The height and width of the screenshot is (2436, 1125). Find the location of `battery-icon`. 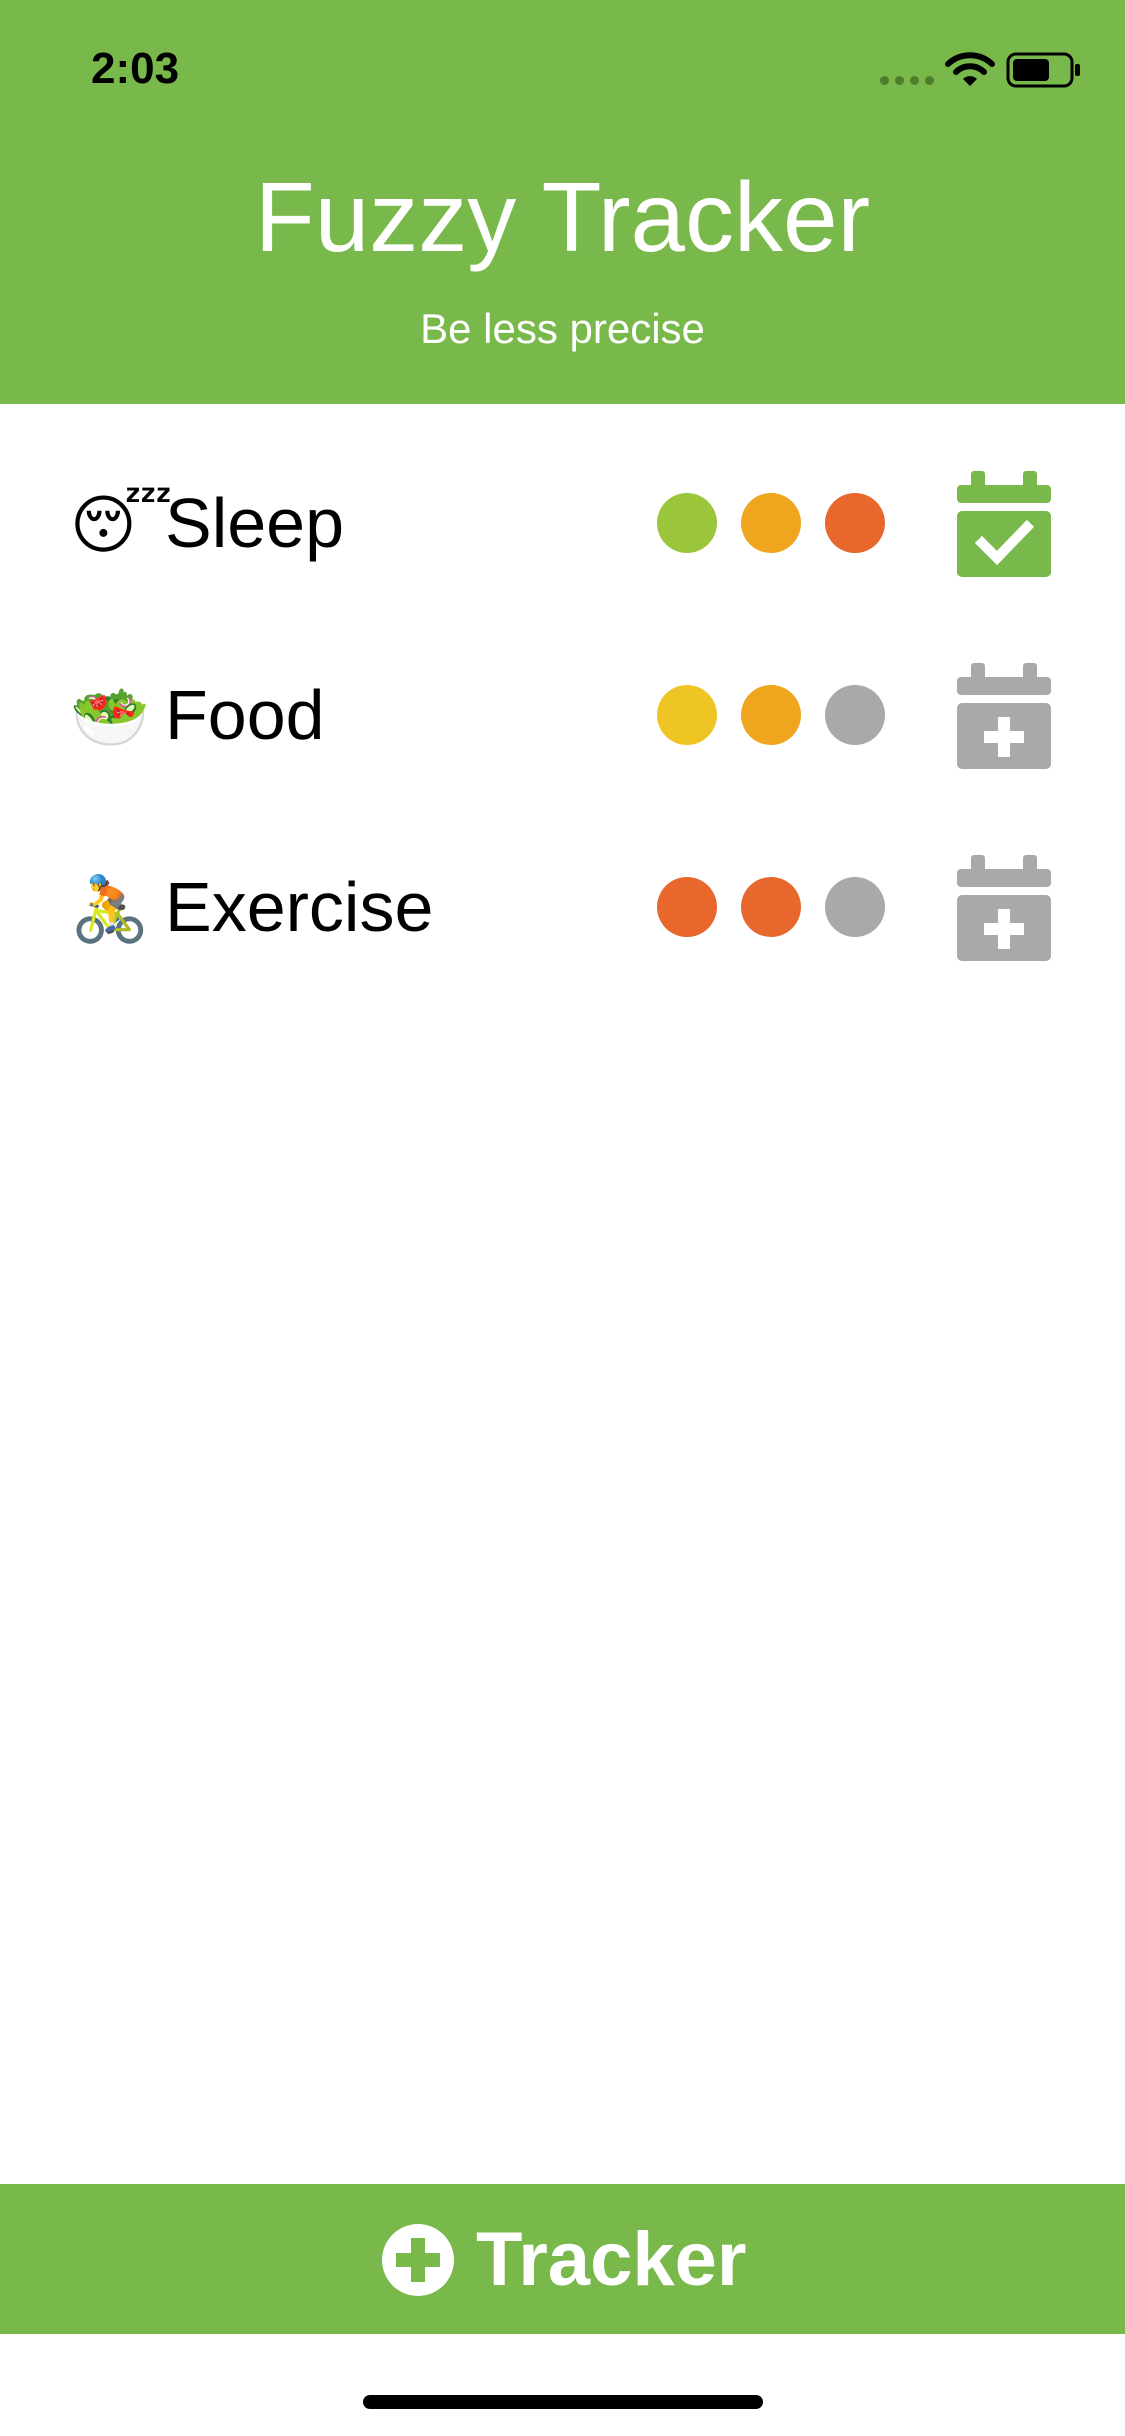

battery-icon is located at coordinates (1044, 70).